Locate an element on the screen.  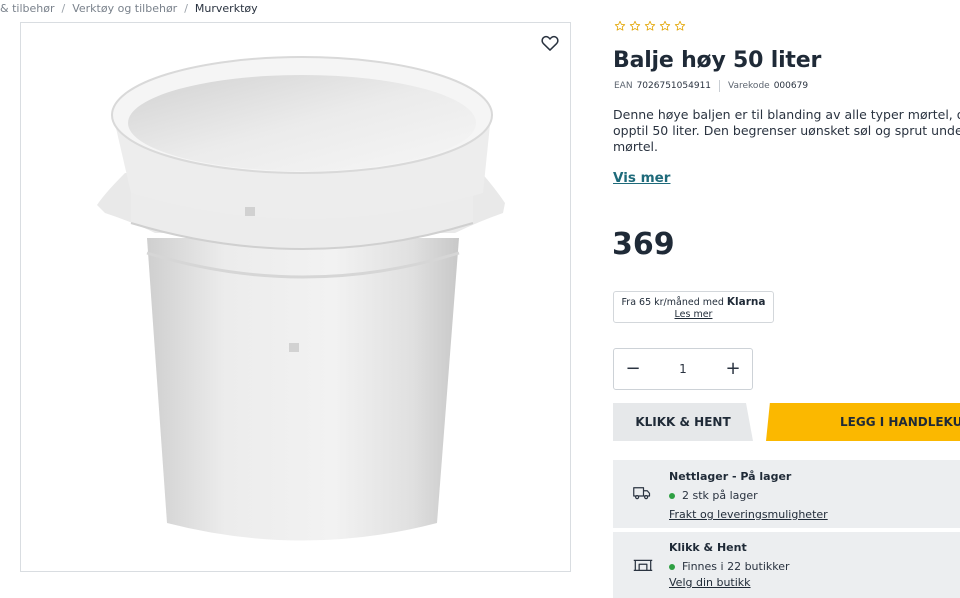
truck-icon is located at coordinates (642, 493).